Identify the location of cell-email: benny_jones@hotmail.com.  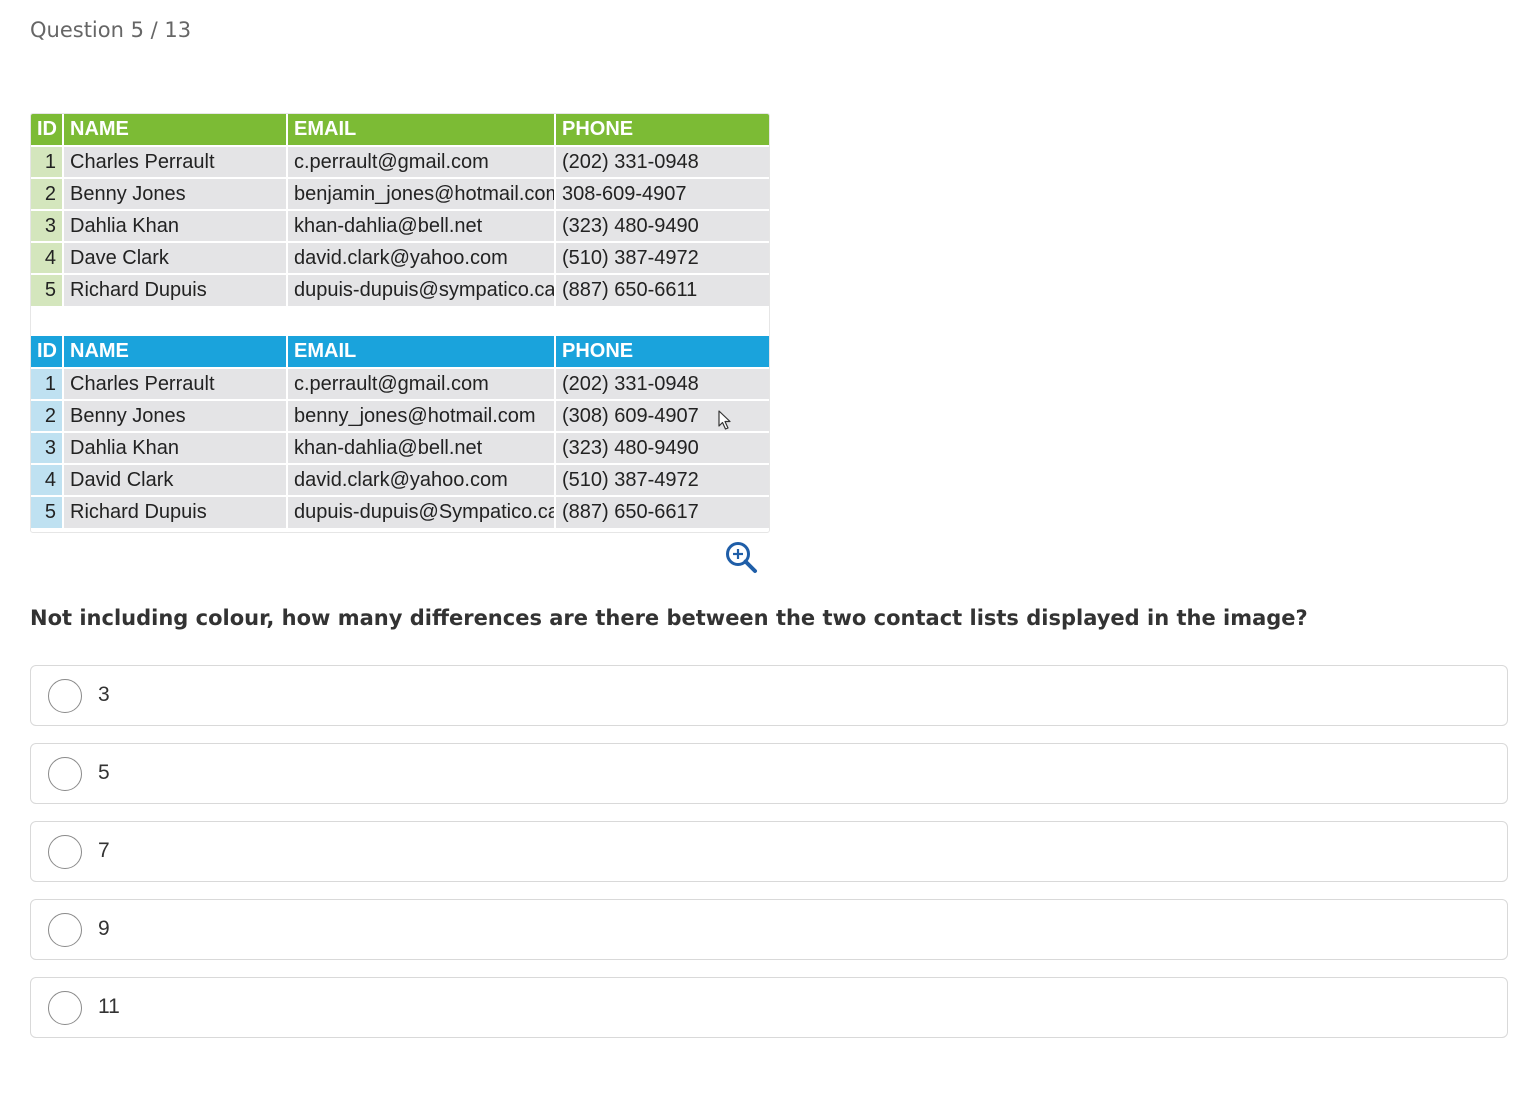
(421, 415).